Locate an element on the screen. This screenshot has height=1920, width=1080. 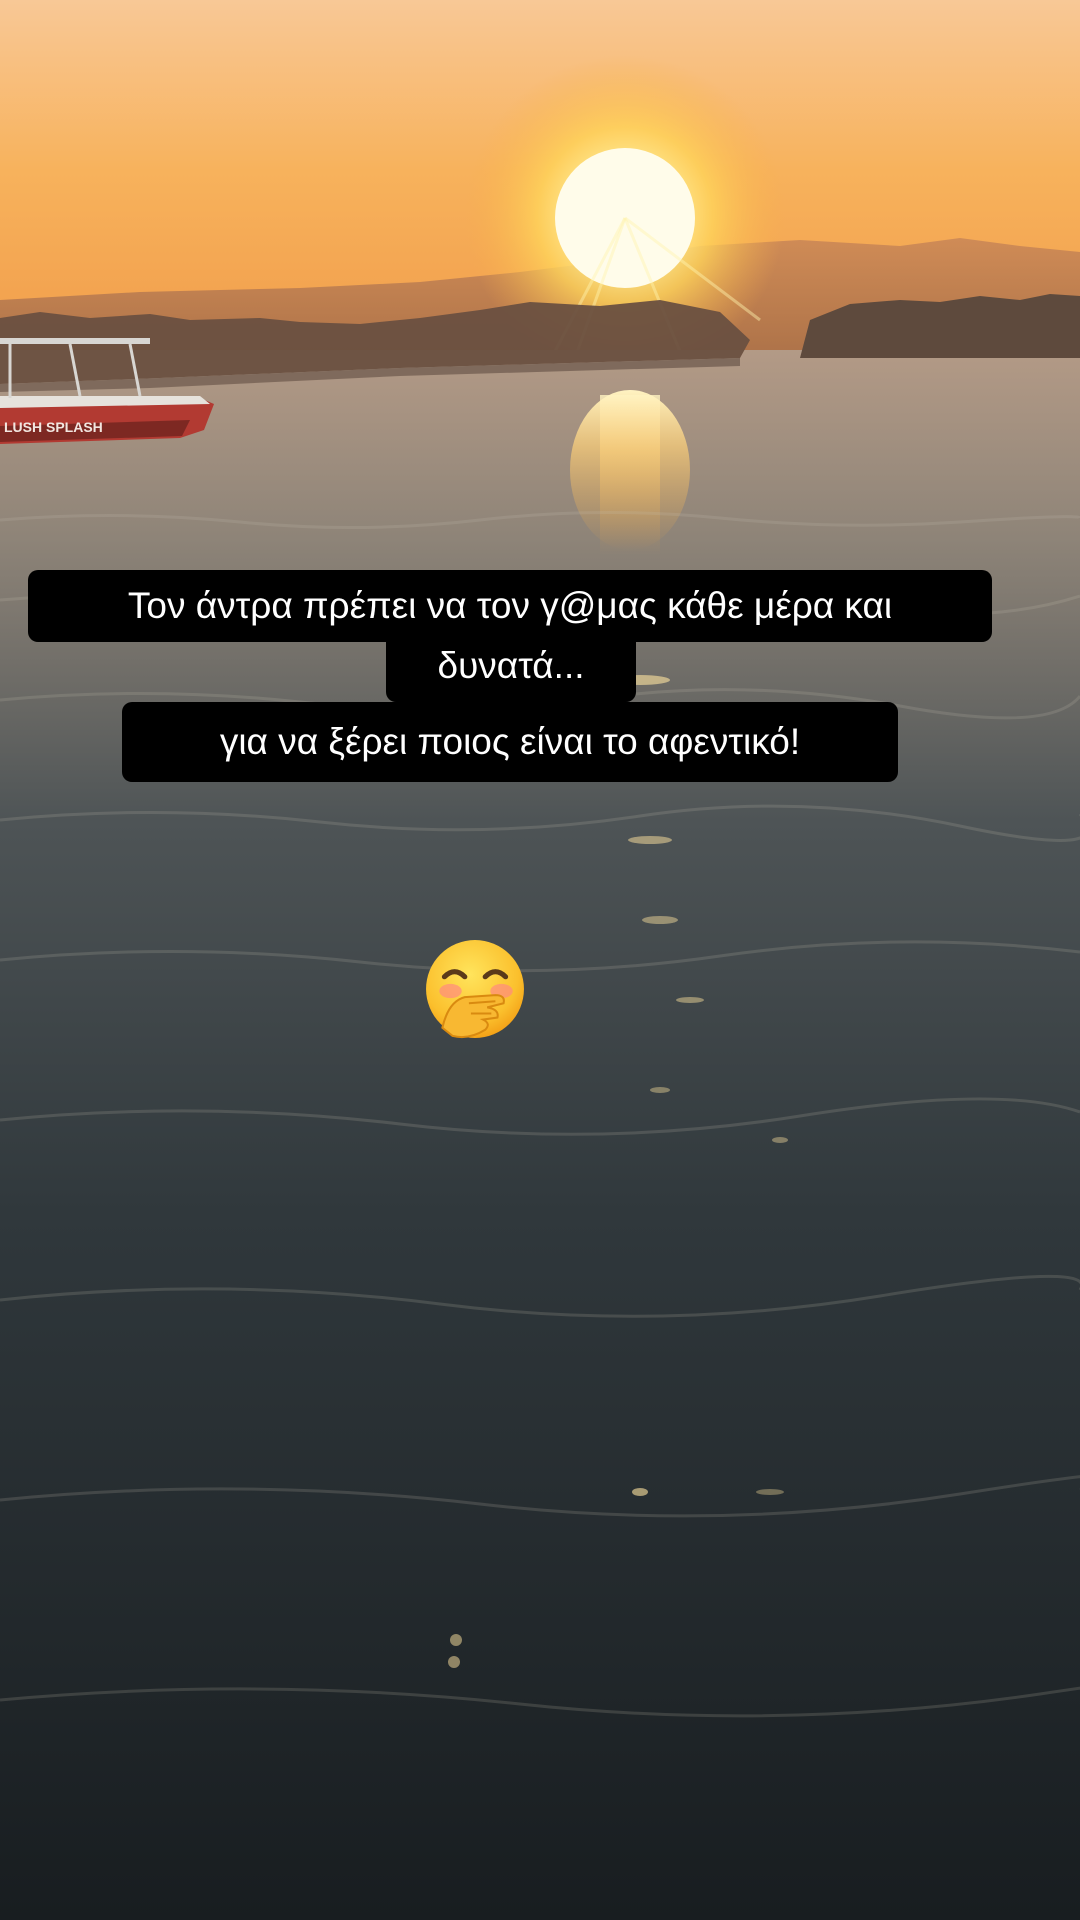
boat-text: LUSH SPLASH is located at coordinates (53, 427).